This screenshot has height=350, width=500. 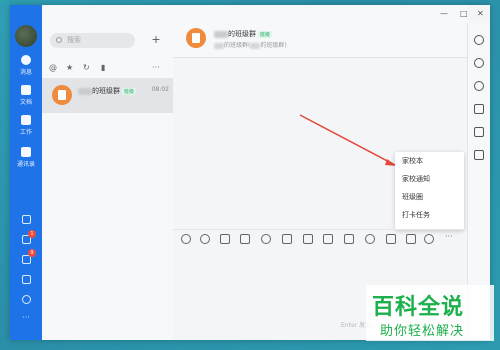 What do you see at coordinates (429, 239) in the screenshot?
I see `smart-icon` at bounding box center [429, 239].